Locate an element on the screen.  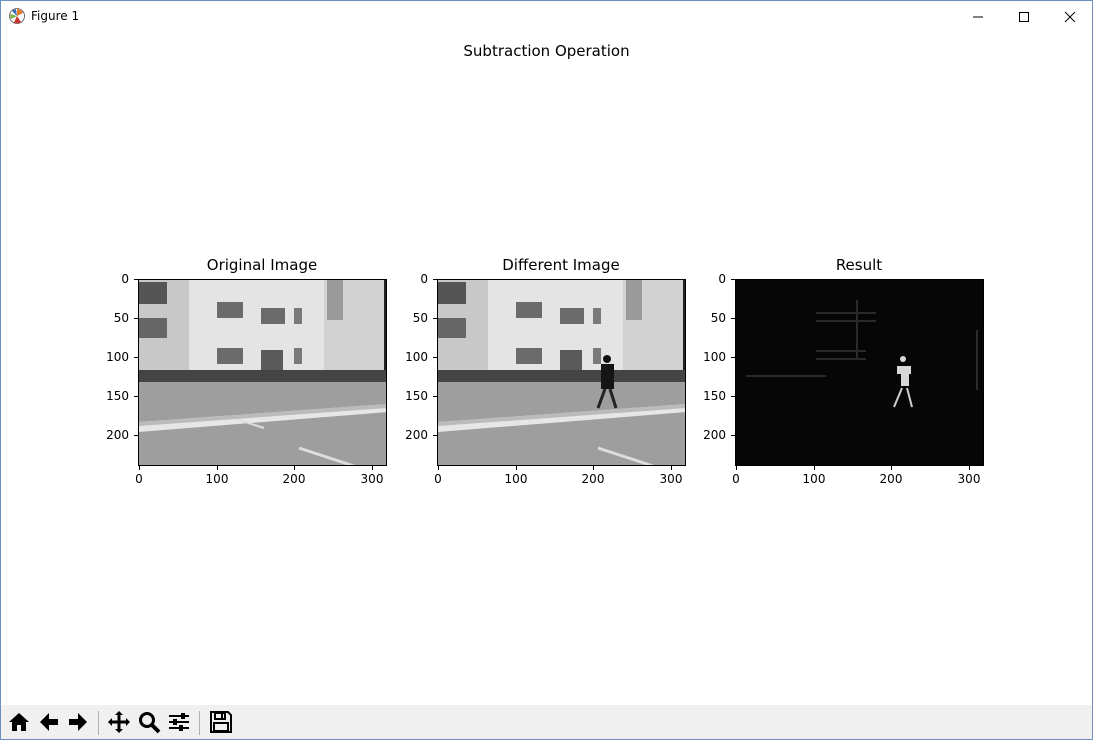
figure-suptitle: Subtraction Operation is located at coordinates (546, 51).